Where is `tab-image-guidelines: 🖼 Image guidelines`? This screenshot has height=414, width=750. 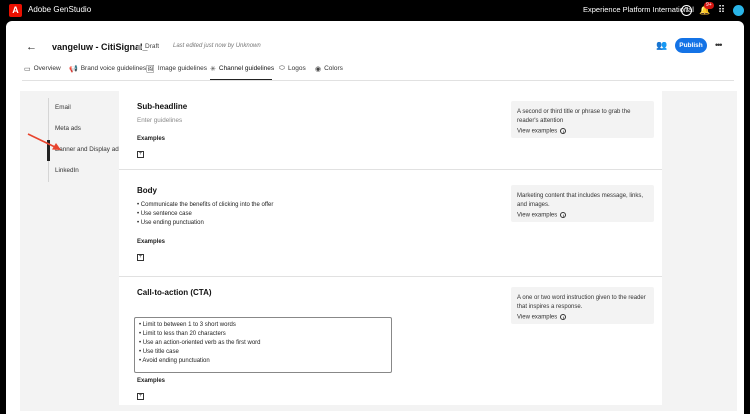 tab-image-guidelines: 🖼 Image guidelines is located at coordinates (176, 73).